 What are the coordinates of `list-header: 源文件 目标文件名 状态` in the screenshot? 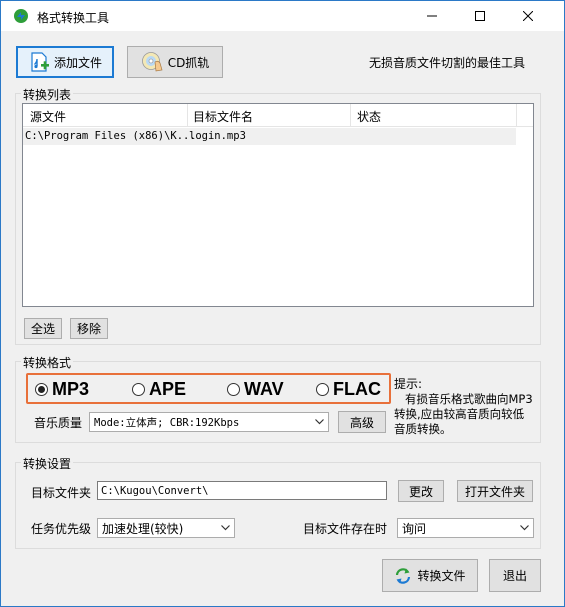 It's located at (278, 115).